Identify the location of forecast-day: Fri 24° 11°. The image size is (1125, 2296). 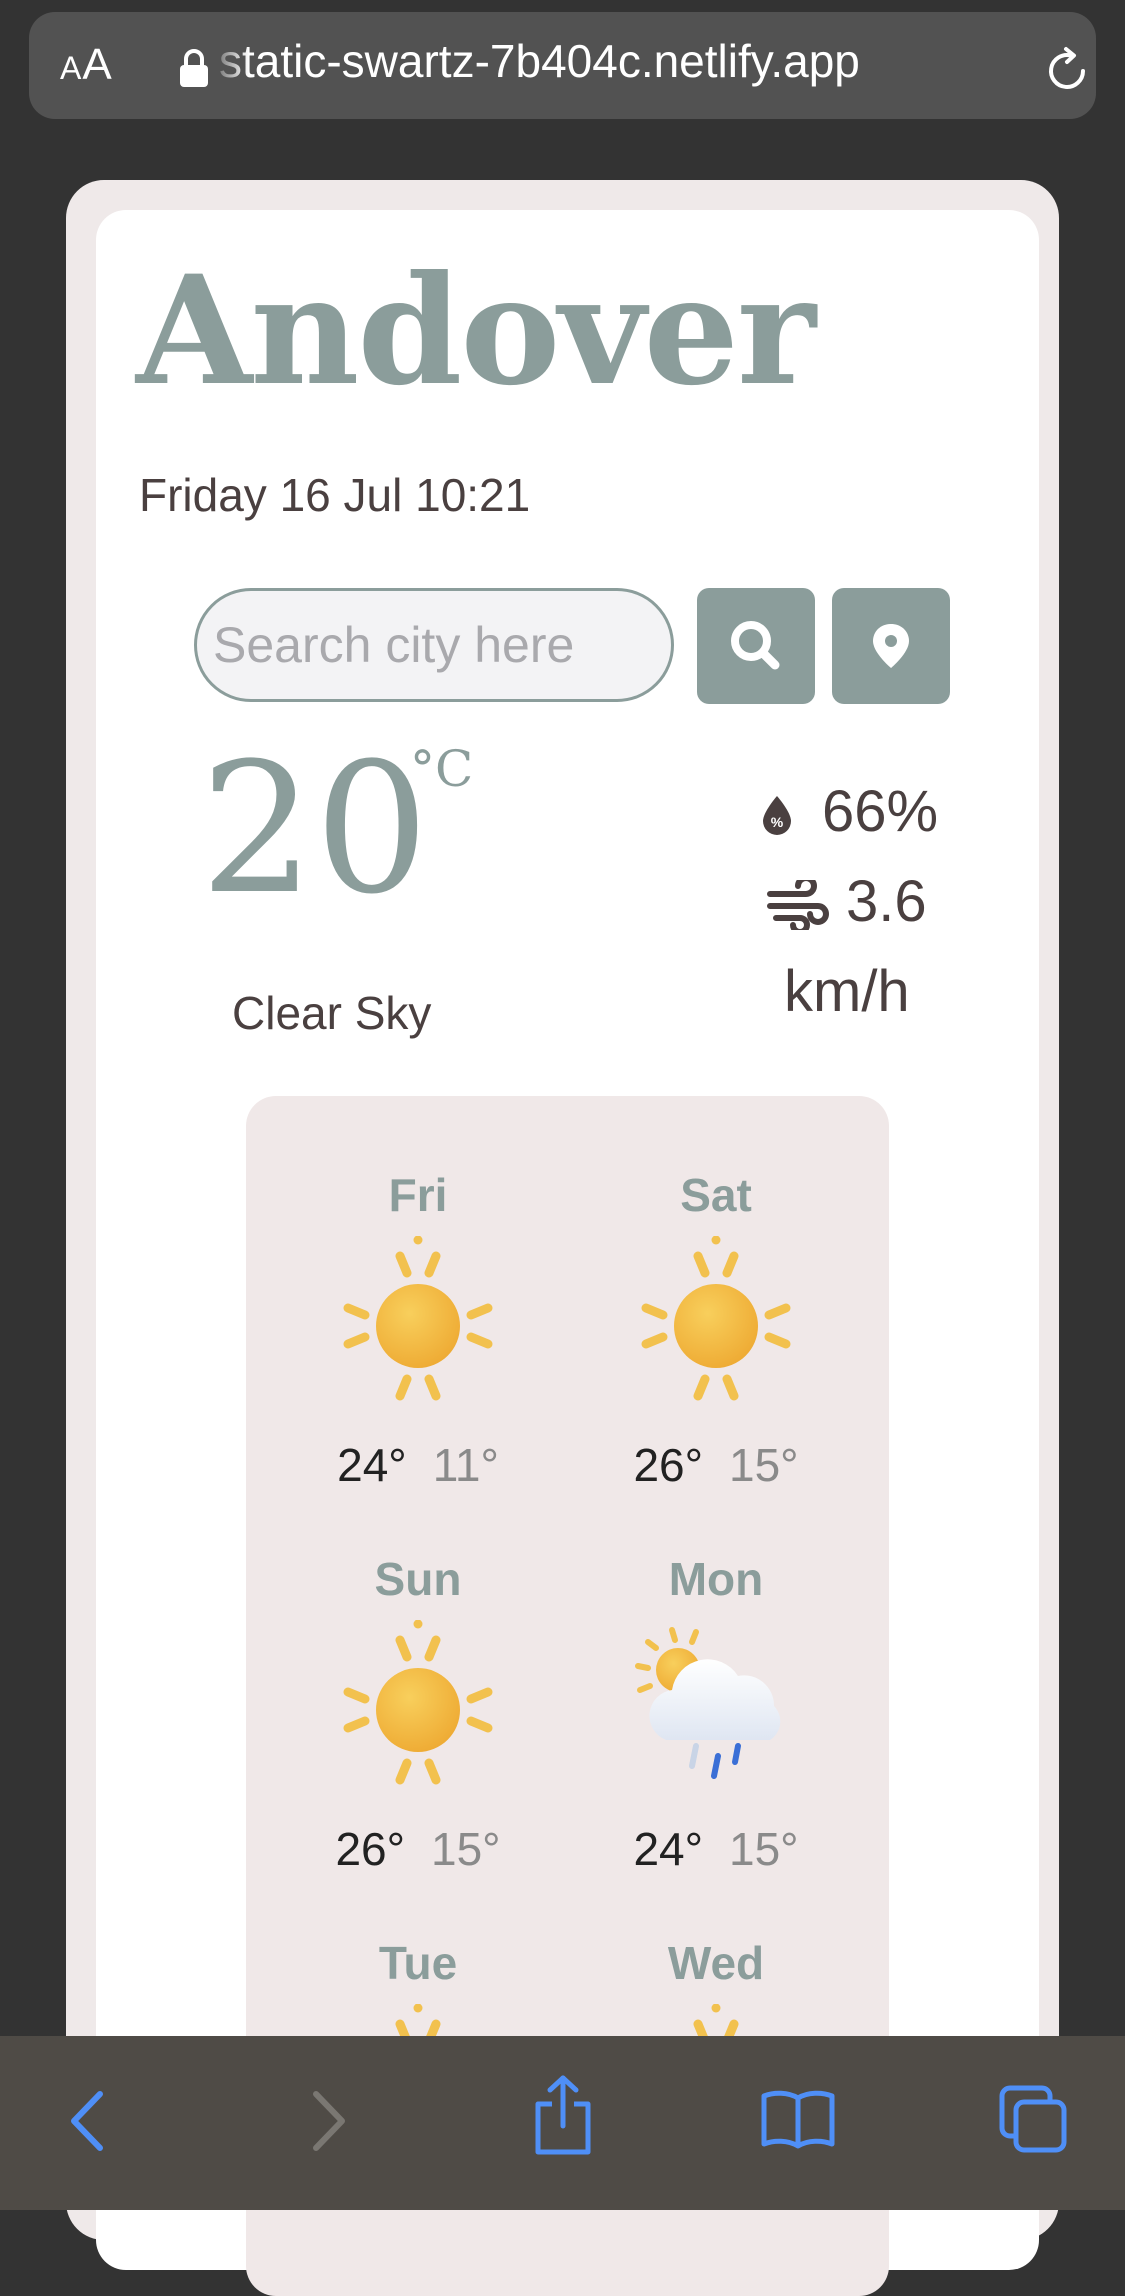
(418, 1330).